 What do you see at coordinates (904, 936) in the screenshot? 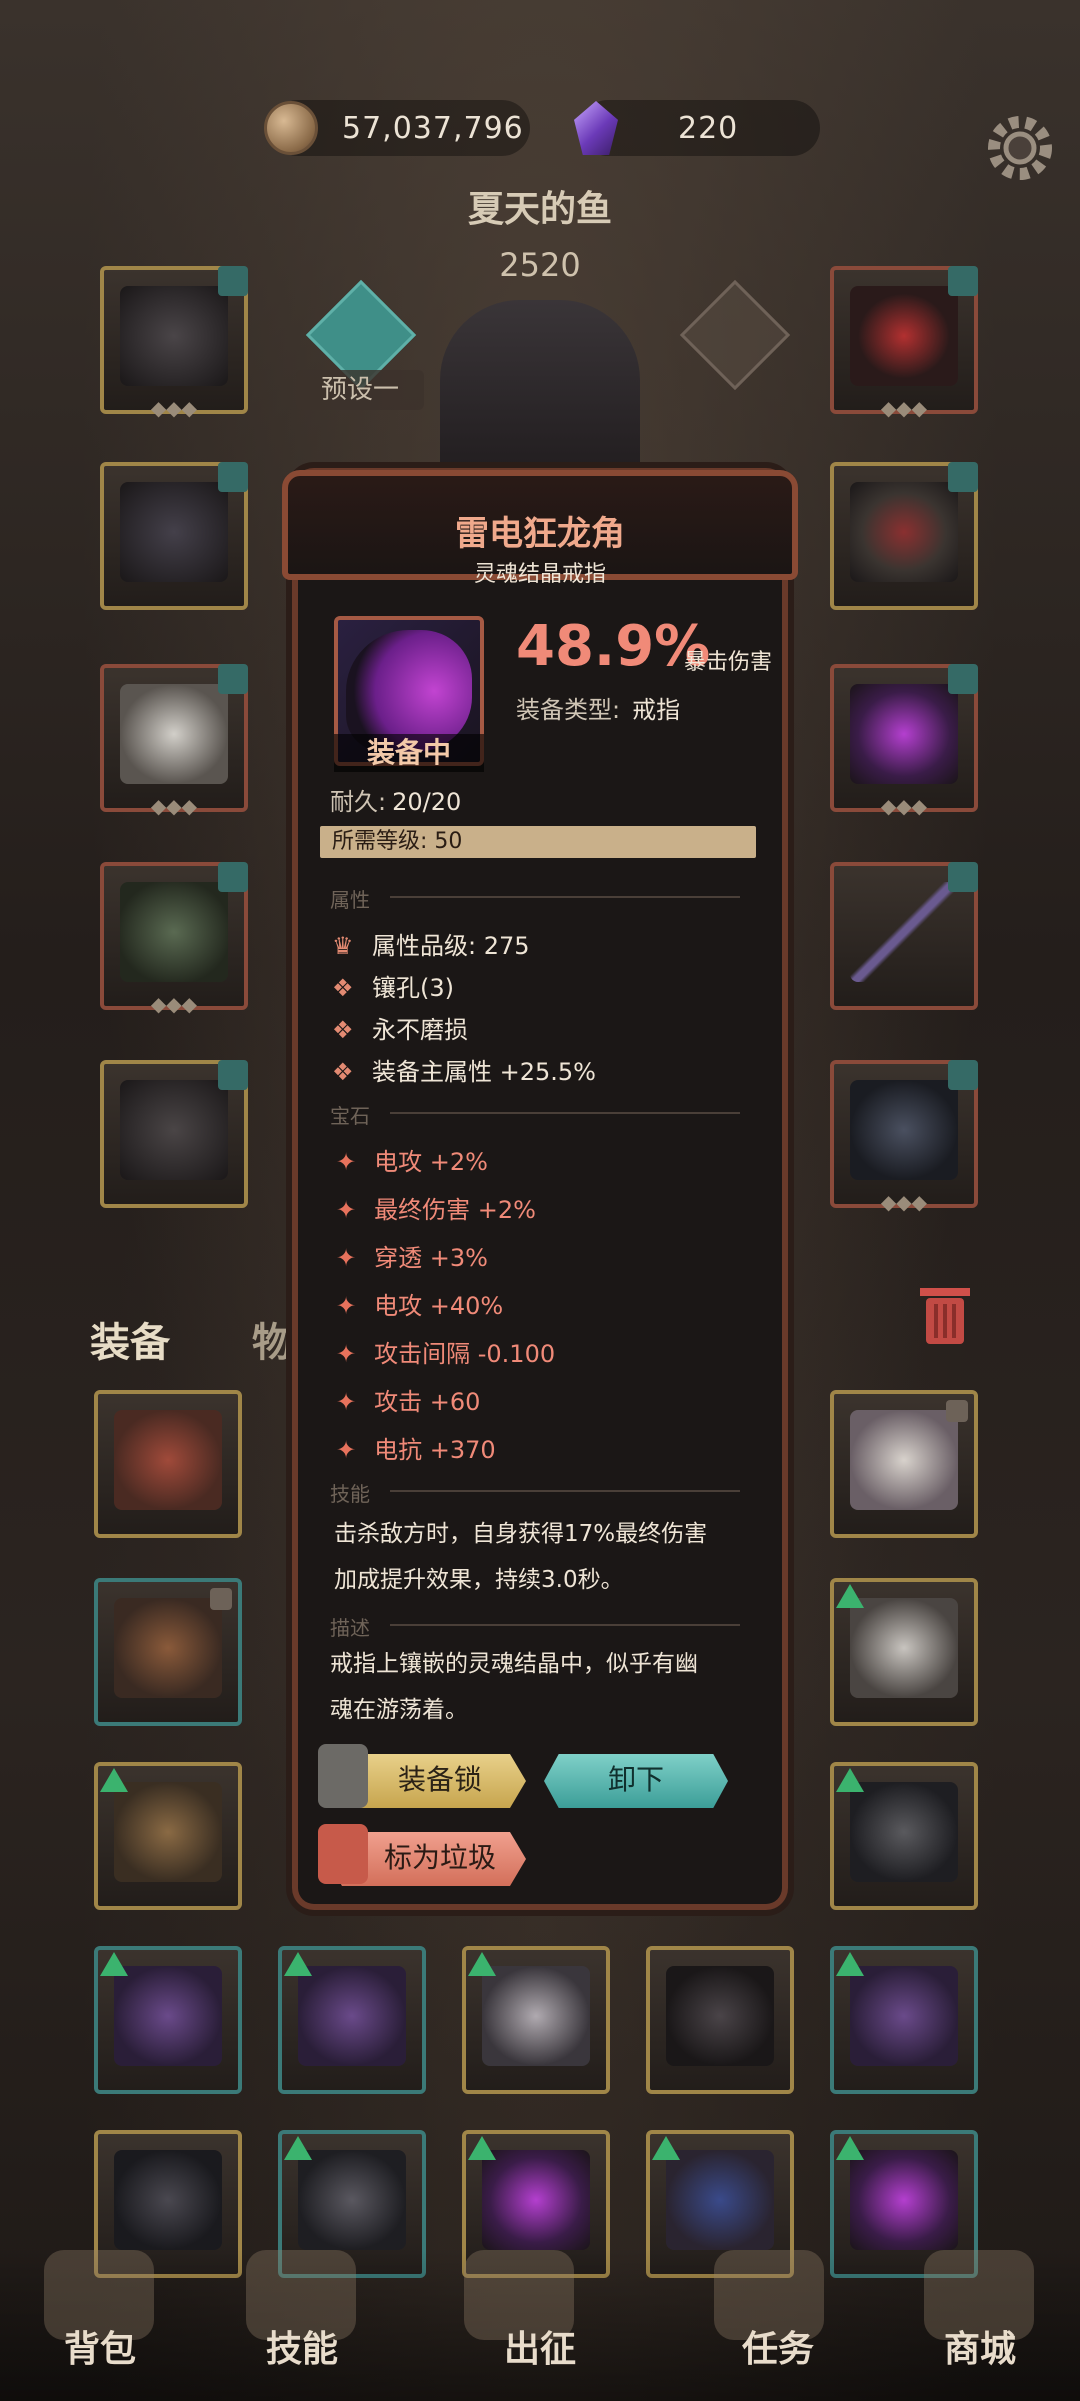
I see `equip-slot-weapon` at bounding box center [904, 936].